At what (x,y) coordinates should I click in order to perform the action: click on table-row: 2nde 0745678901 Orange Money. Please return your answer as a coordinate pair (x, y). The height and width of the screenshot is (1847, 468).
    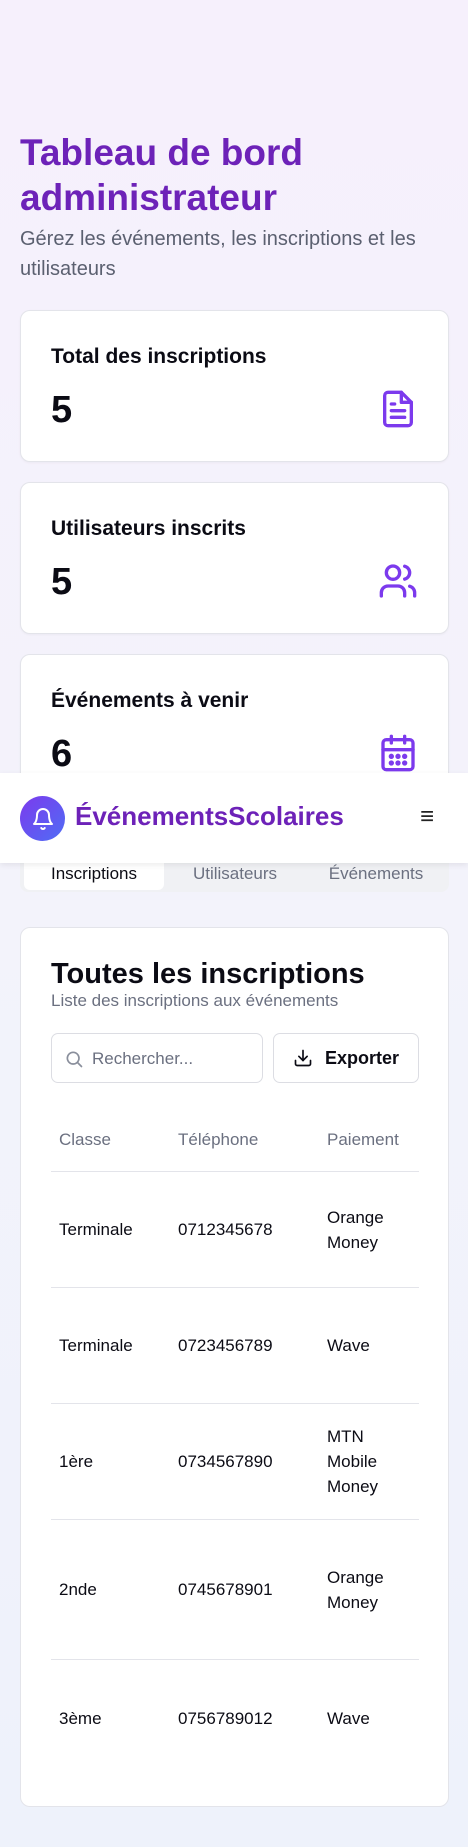
    Looking at the image, I should click on (235, 1590).